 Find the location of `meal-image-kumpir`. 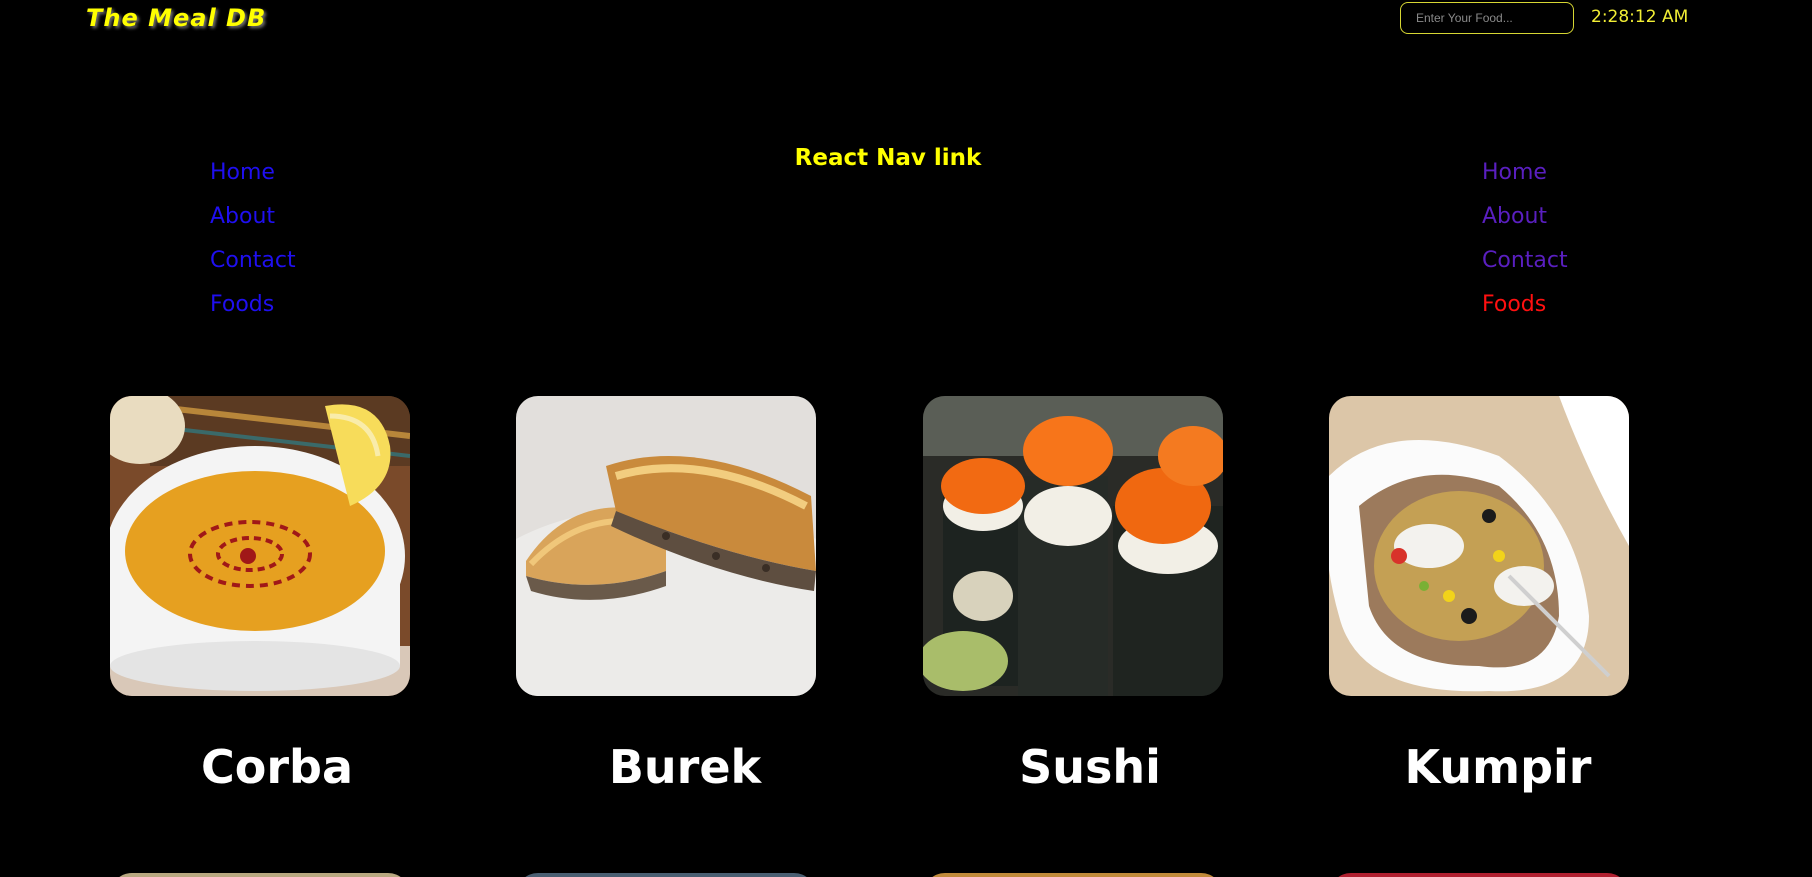

meal-image-kumpir is located at coordinates (1479, 546).